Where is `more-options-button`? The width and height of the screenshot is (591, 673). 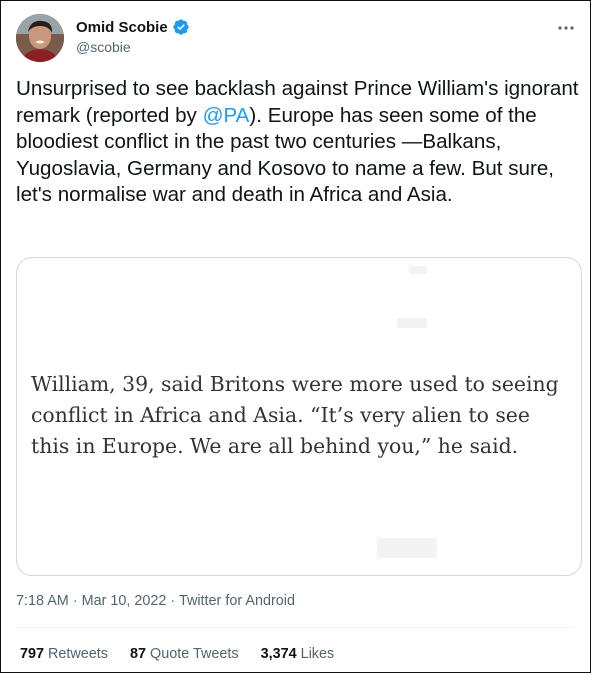
more-options-button is located at coordinates (566, 28).